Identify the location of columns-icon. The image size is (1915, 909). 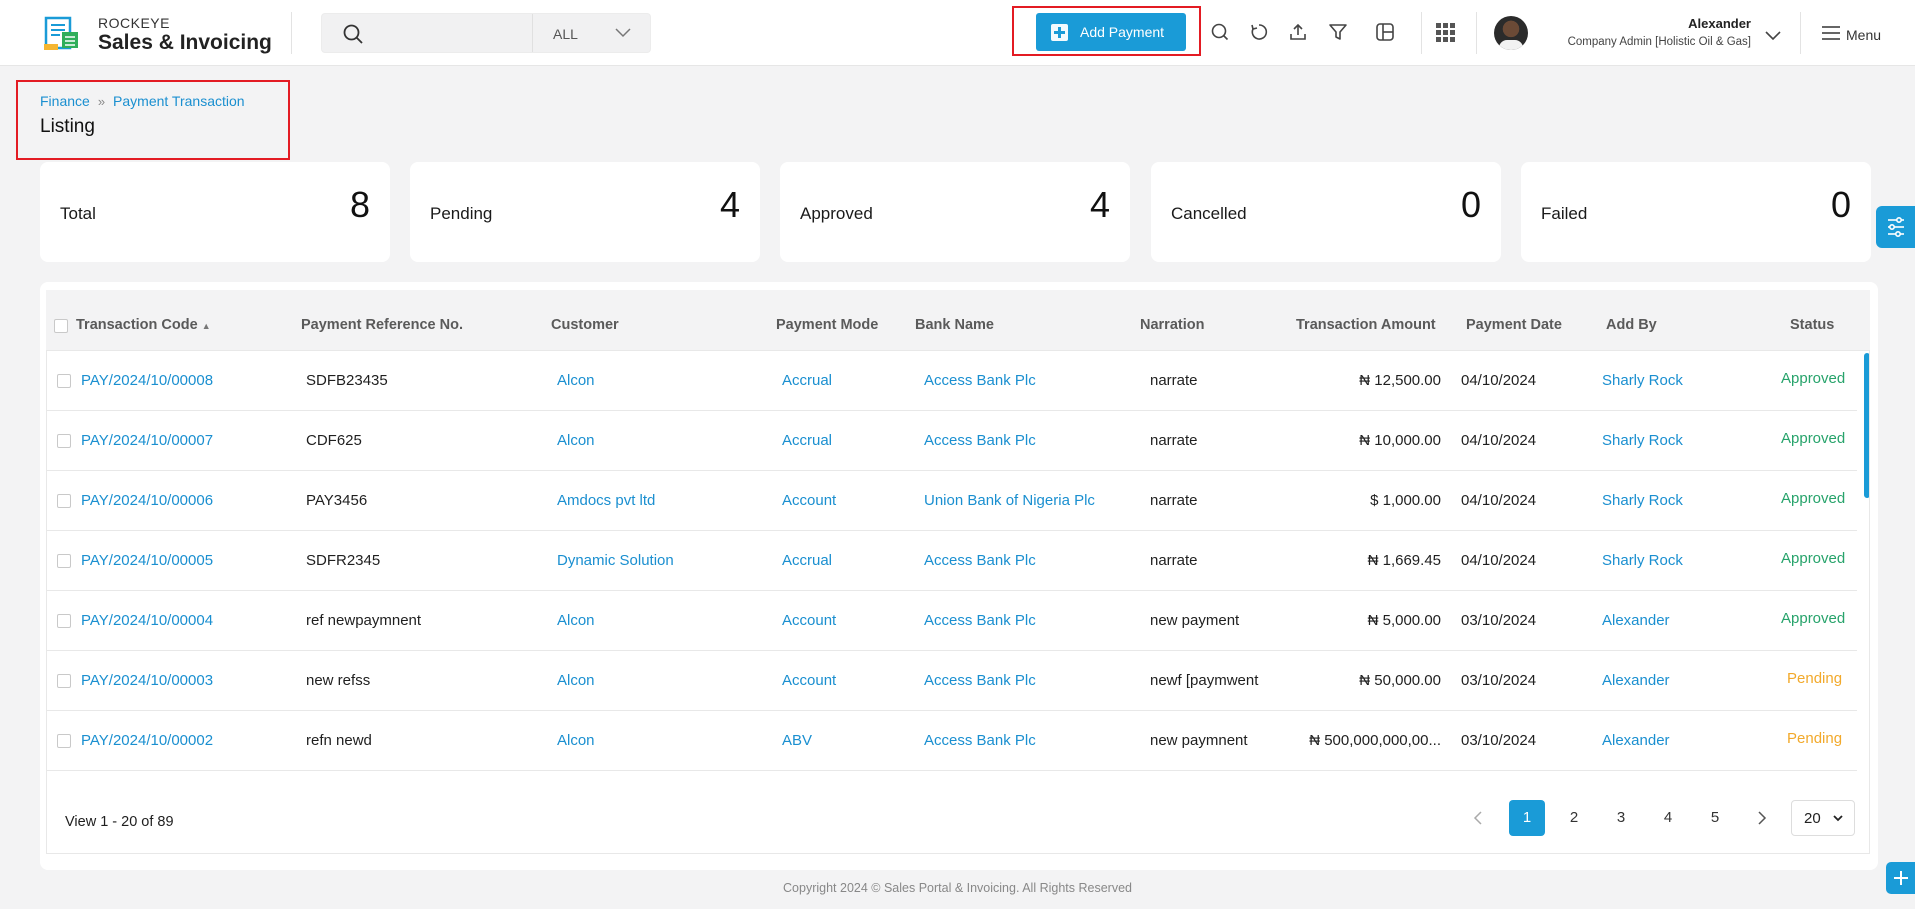
(1385, 32).